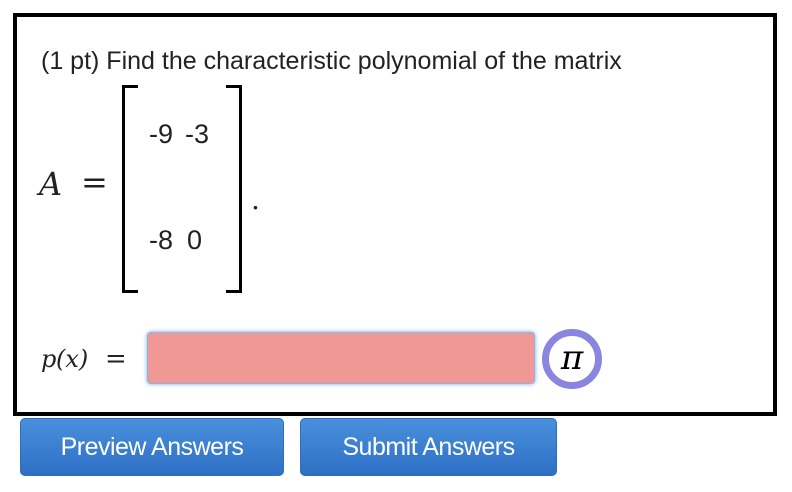 The image size is (792, 492). Describe the element at coordinates (161, 134) in the screenshot. I see `matrix-cell: -9` at that location.